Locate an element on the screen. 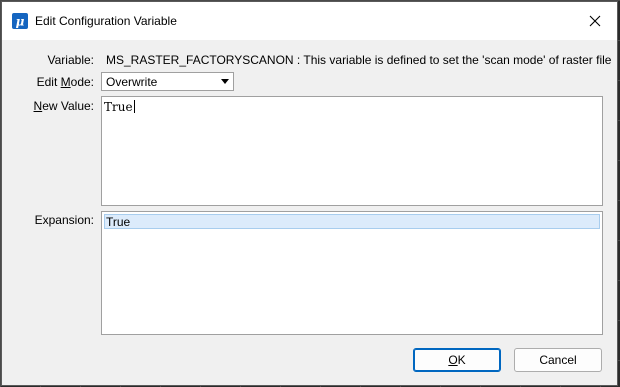 The height and width of the screenshot is (387, 620). text-caret is located at coordinates (134, 106).